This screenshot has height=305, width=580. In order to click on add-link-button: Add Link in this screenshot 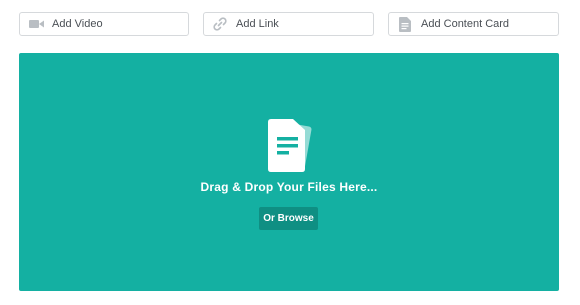, I will do `click(288, 24)`.